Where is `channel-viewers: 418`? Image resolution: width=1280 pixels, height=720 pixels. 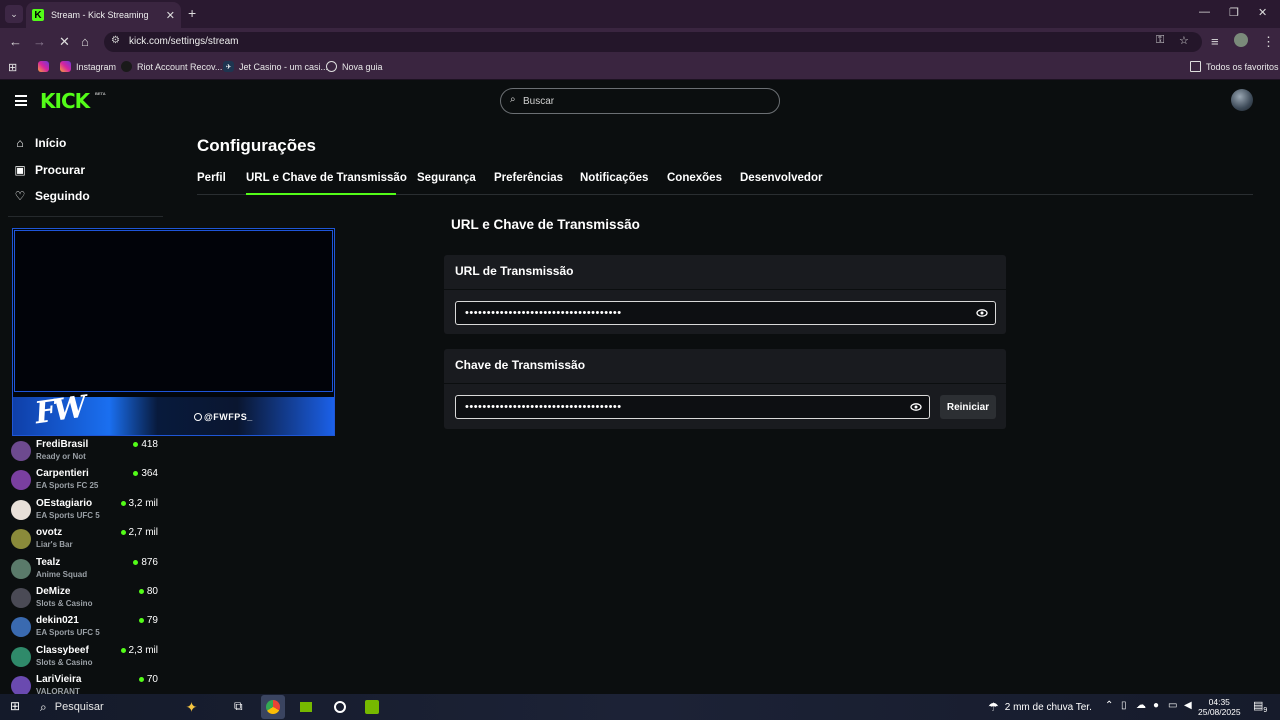 channel-viewers: 418 is located at coordinates (145, 444).